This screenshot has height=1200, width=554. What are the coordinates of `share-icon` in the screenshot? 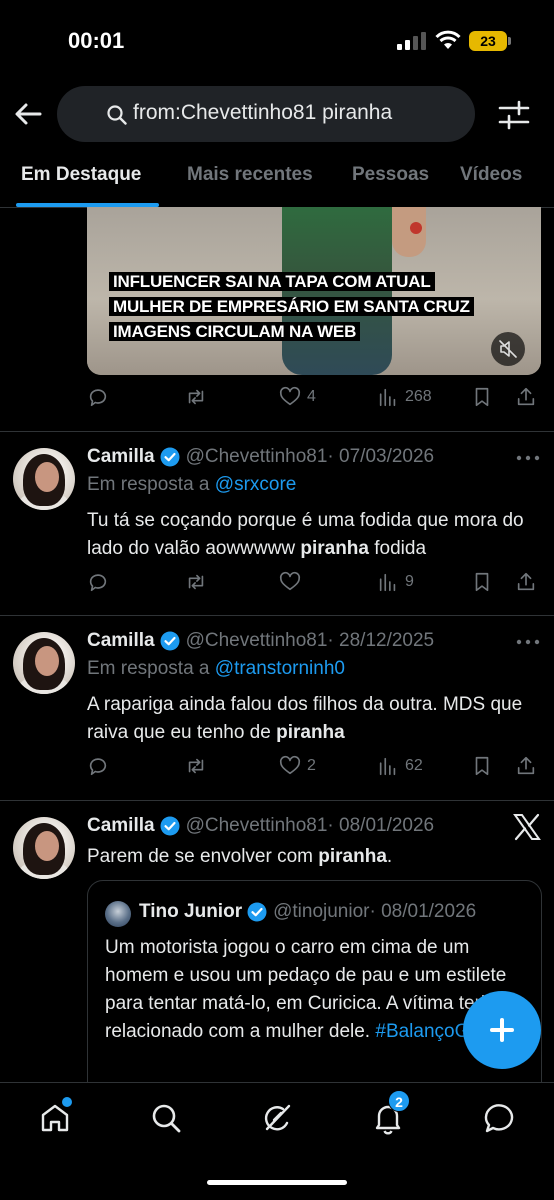 It's located at (526, 396).